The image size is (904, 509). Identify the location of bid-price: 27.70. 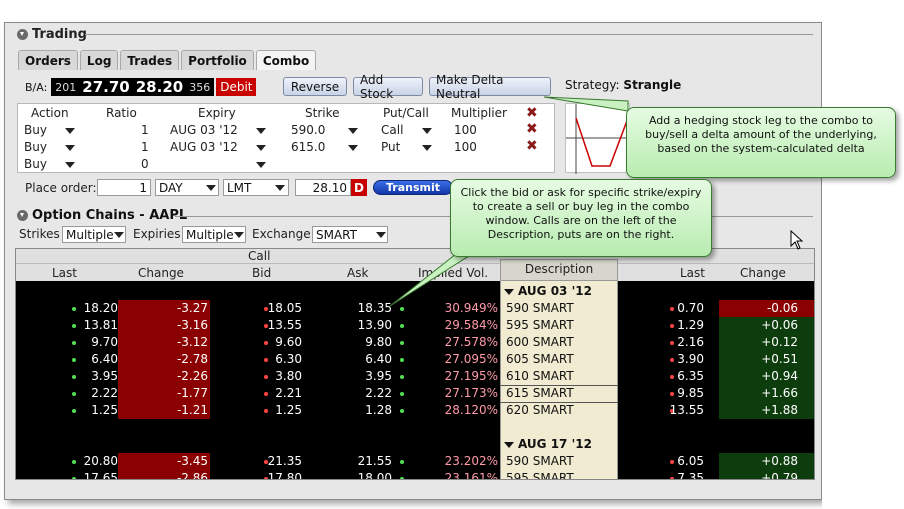
(105, 87).